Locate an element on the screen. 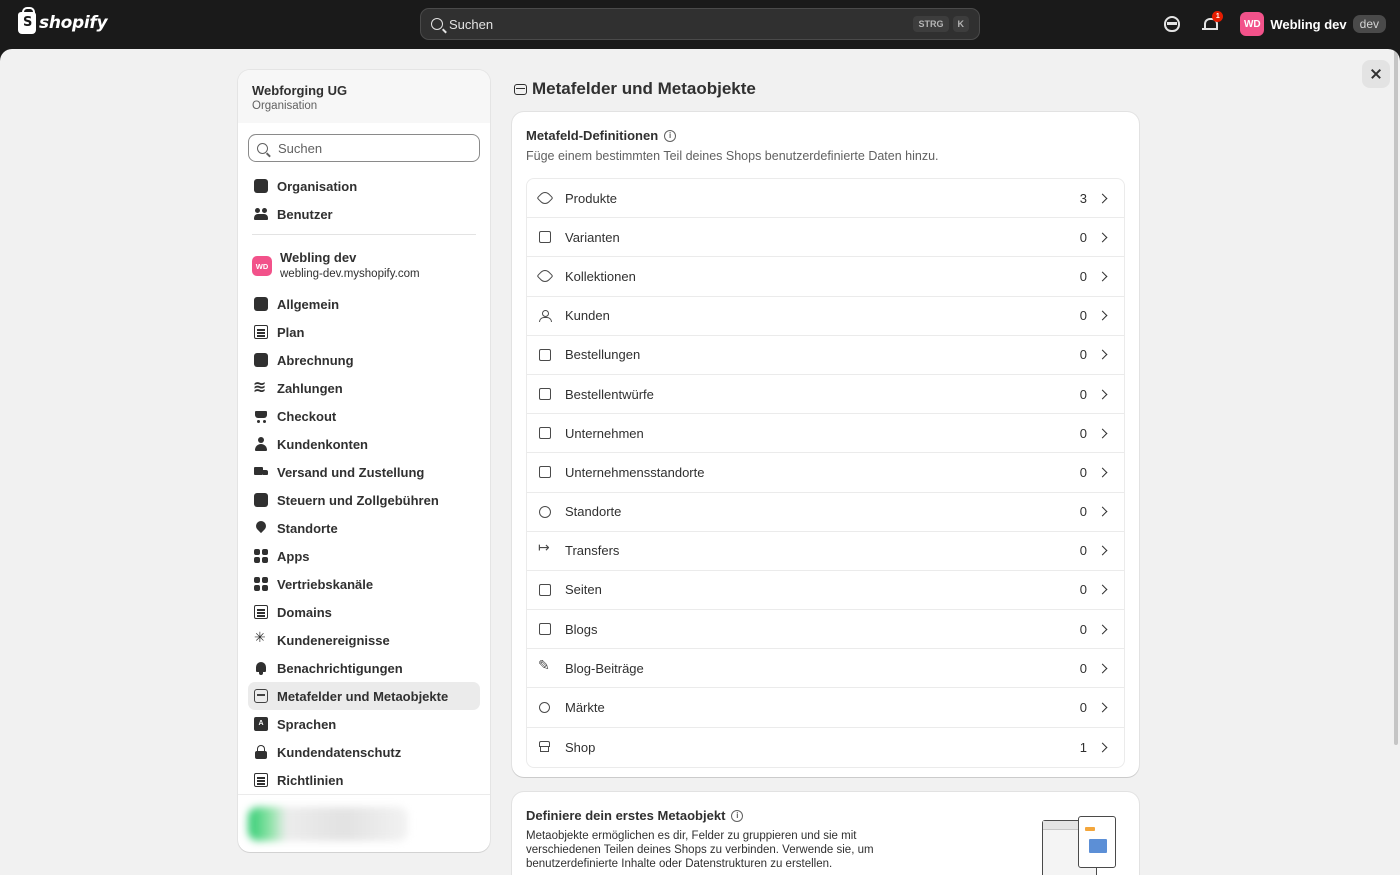 The width and height of the screenshot is (1400, 875). metafields-icon is located at coordinates (520, 89).